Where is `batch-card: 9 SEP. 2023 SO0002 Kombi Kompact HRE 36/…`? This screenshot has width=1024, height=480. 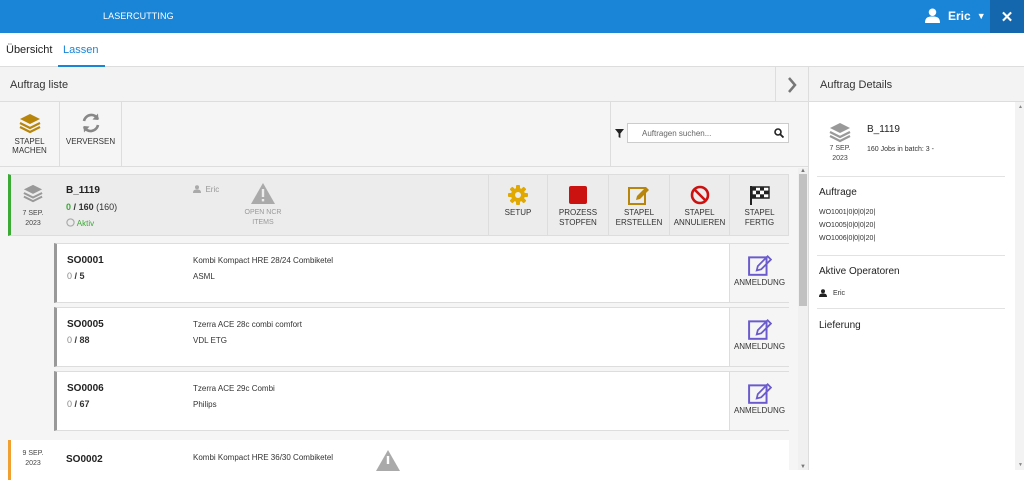 batch-card: 9 SEP. 2023 SO0002 Kombi Kompact HRE 36/… is located at coordinates (398, 460).